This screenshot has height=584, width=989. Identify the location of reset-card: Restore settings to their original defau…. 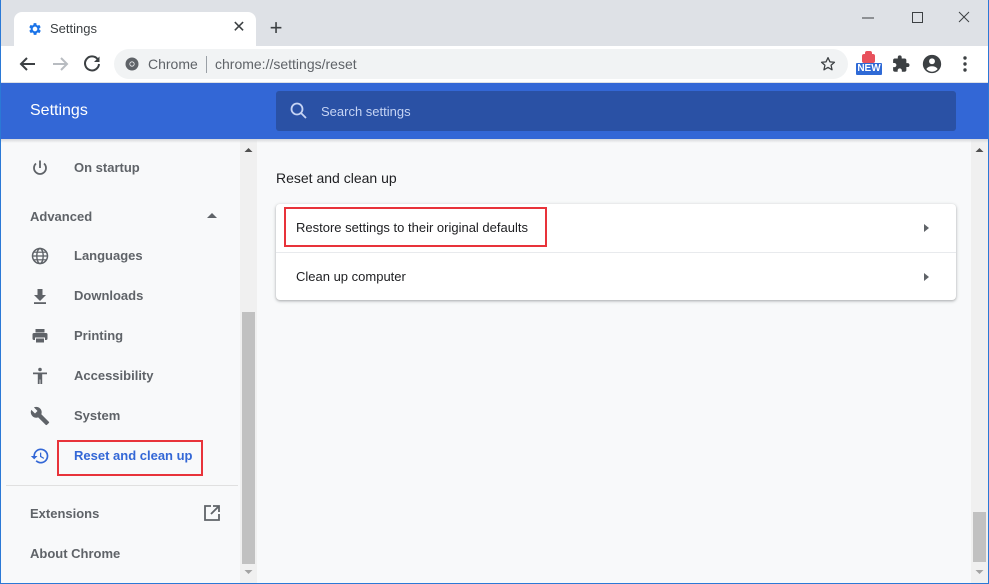
(616, 252).